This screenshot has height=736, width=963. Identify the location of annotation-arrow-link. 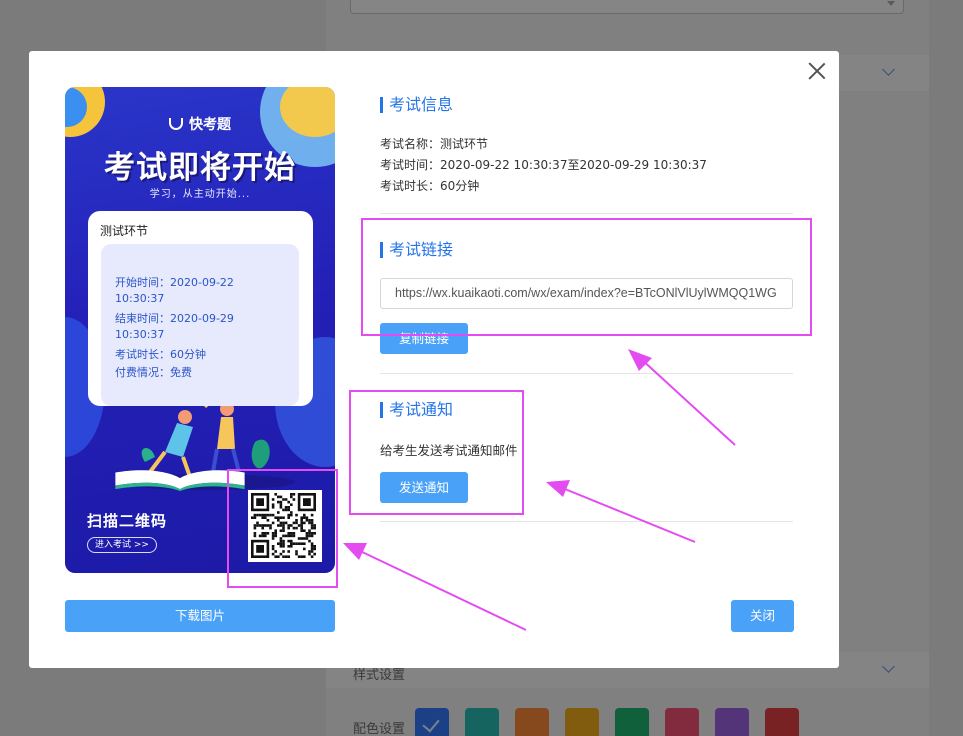
(687, 401).